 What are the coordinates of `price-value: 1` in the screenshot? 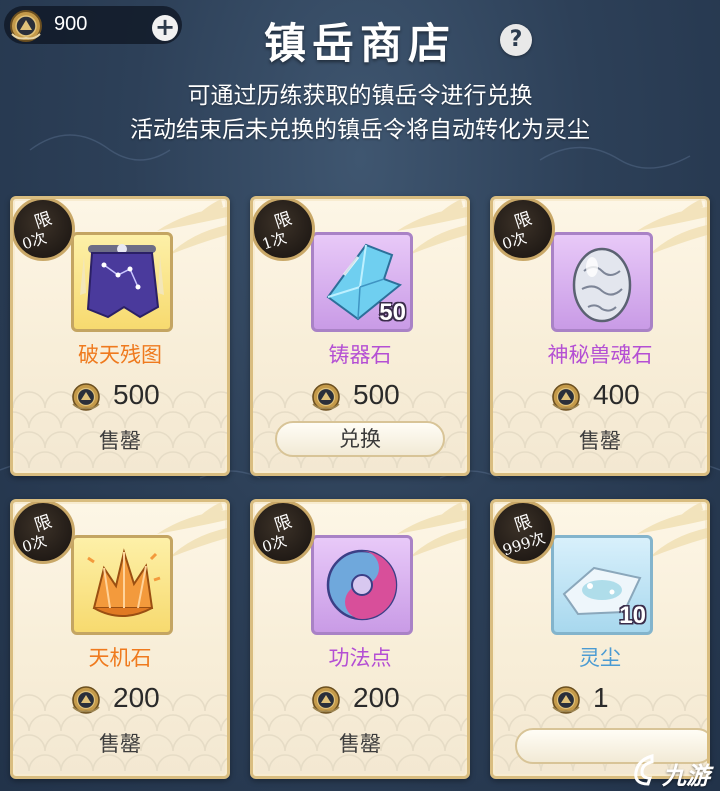 It's located at (601, 697).